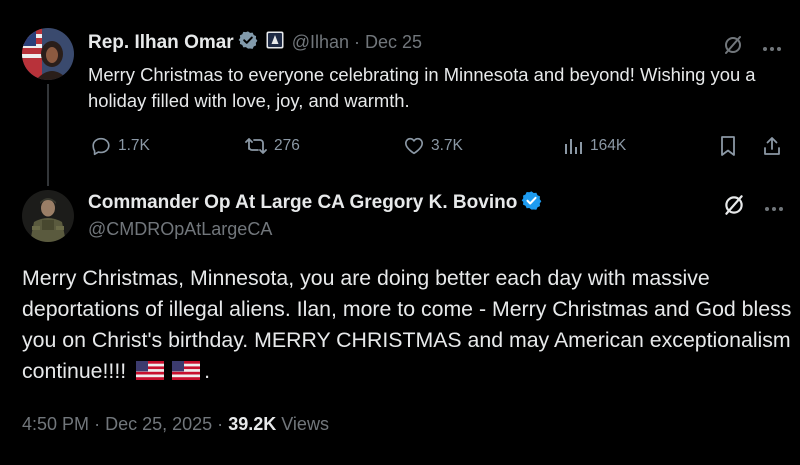  Describe the element at coordinates (158, 424) in the screenshot. I see `tweet-full-date: Dec 25, 2025` at that location.